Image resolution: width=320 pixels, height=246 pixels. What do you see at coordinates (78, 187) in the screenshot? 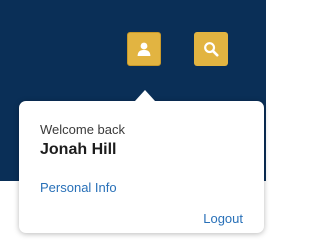
I see `personal-info-link: Personal Info` at bounding box center [78, 187].